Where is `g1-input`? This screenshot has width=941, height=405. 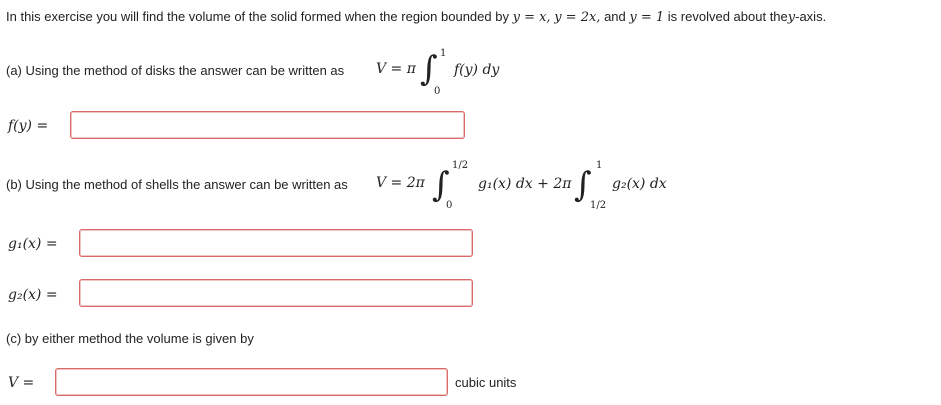
g1-input is located at coordinates (276, 243).